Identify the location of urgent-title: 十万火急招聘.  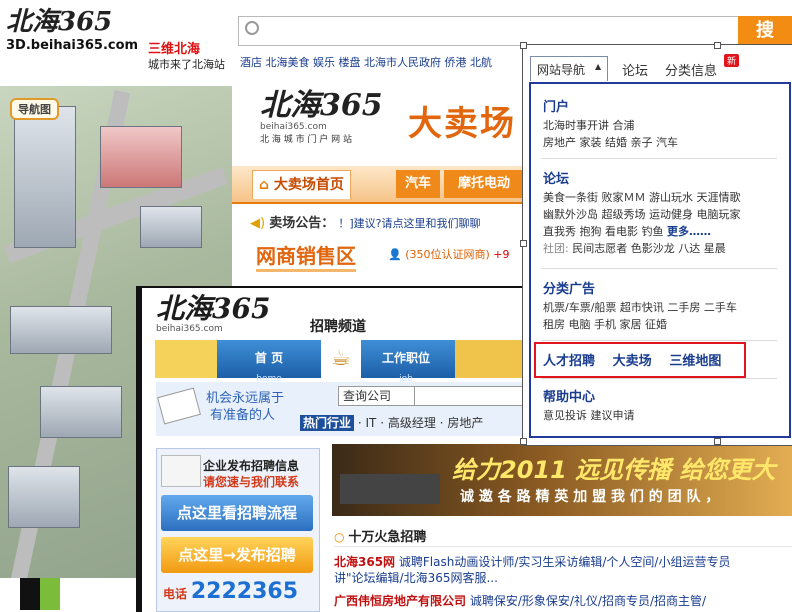
(387, 537).